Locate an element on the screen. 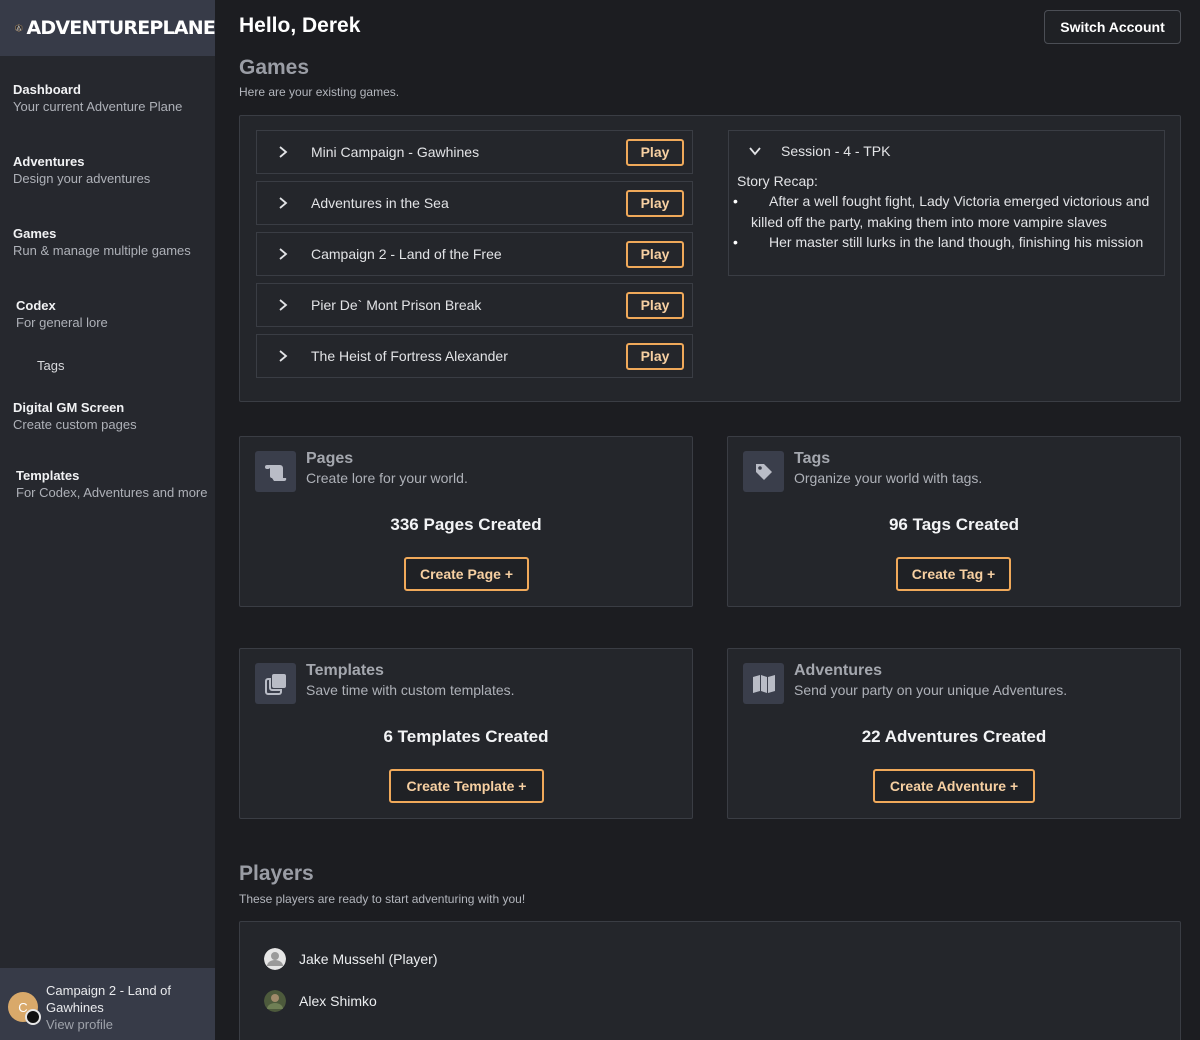 This screenshot has width=1200, height=1040. card-count: 336 Pages Created is located at coordinates (466, 524).